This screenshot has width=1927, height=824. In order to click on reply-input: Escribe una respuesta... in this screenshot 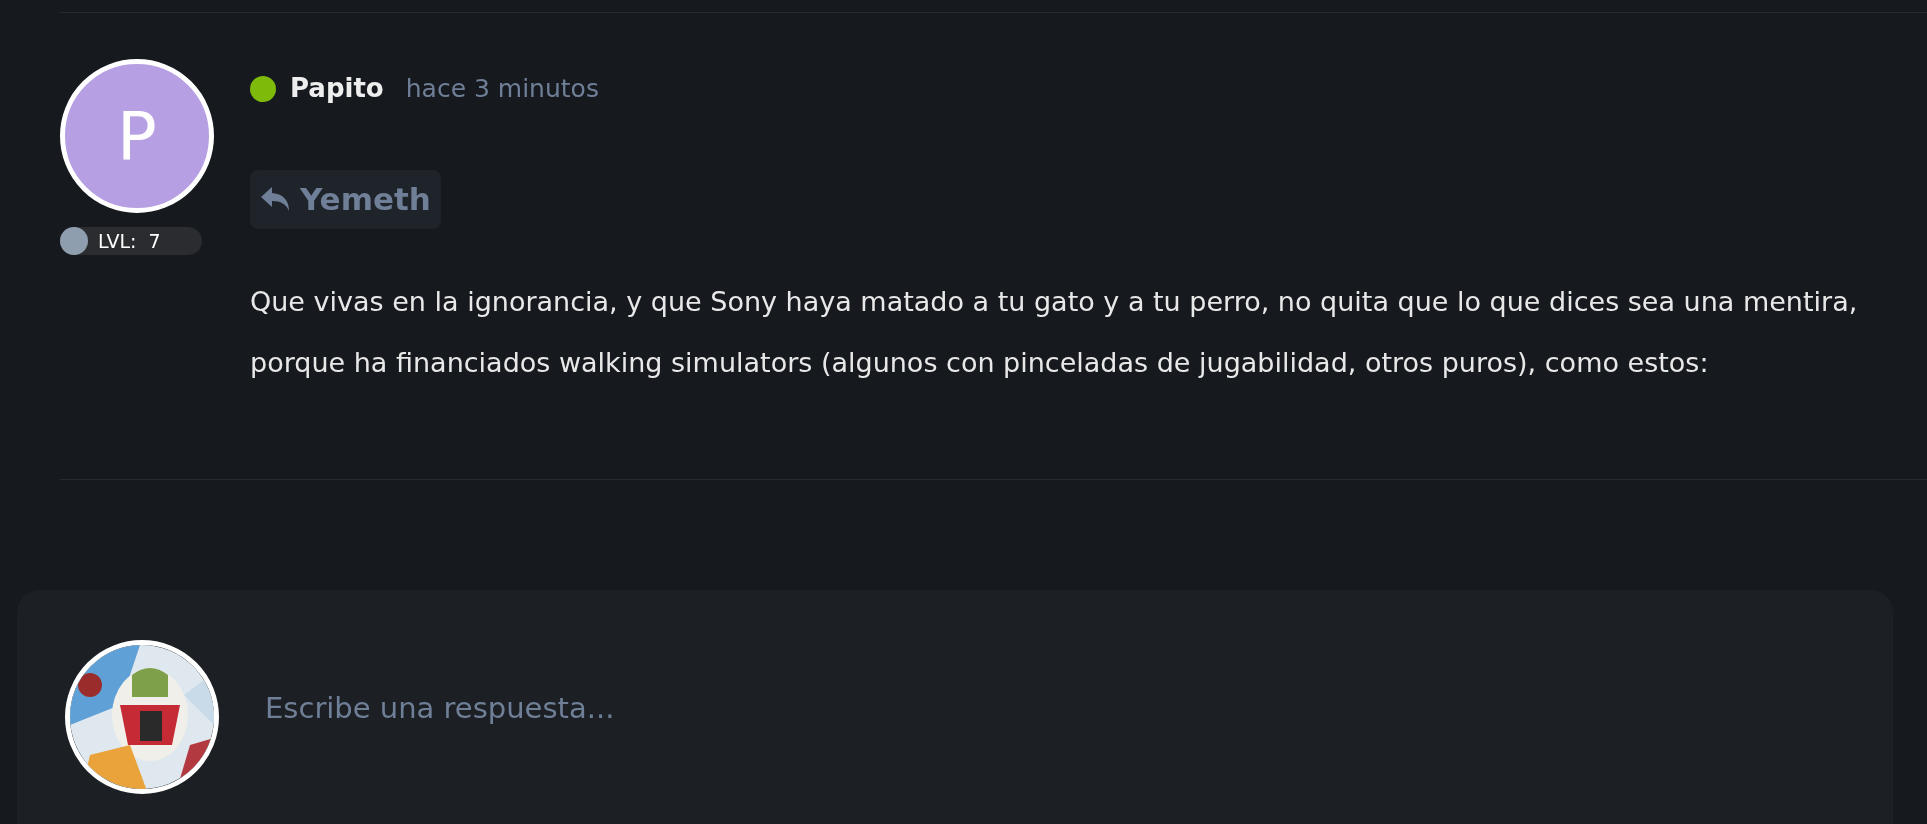, I will do `click(713, 708)`.